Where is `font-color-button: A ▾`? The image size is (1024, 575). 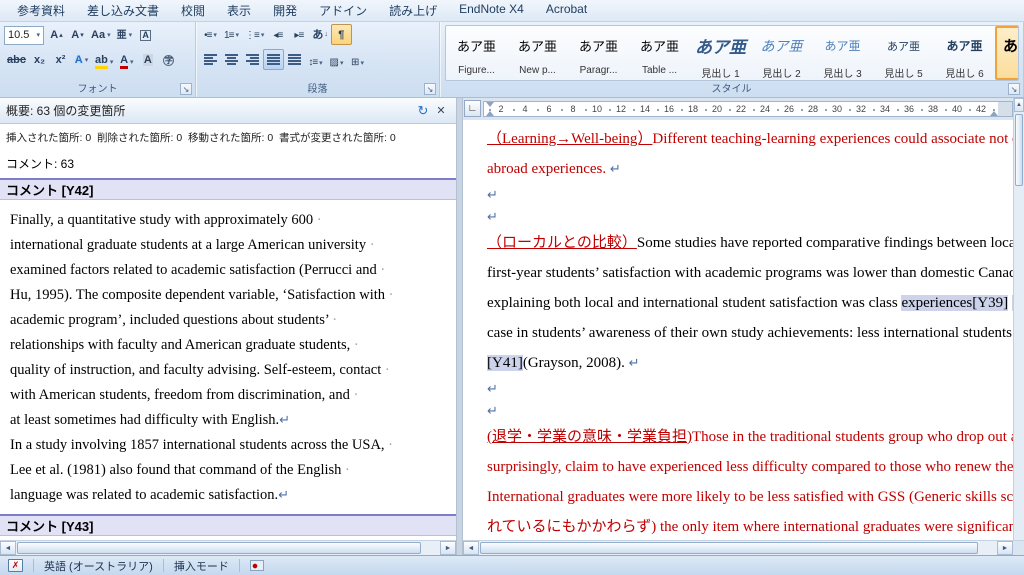
font-color-button: A ▾ is located at coordinates (126, 61).